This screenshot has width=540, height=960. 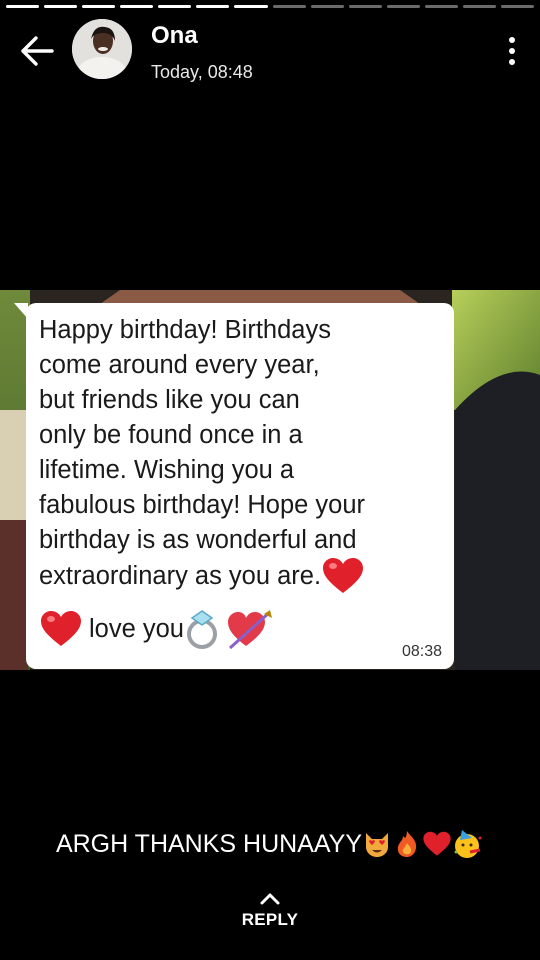 What do you see at coordinates (202, 72) in the screenshot?
I see `story-timestamp: Today, 08:48` at bounding box center [202, 72].